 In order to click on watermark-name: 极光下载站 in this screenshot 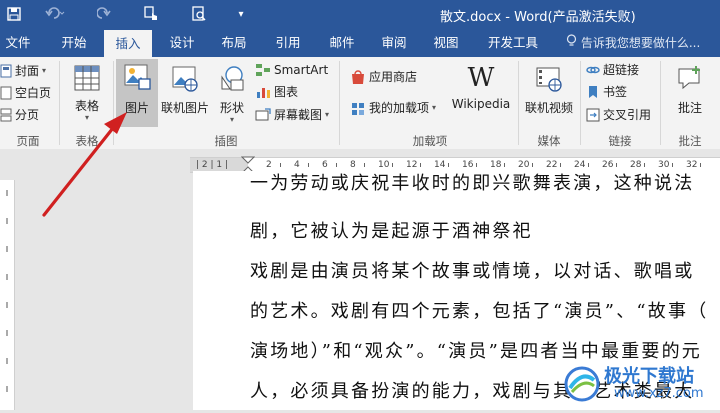, I will do `click(649, 376)`.